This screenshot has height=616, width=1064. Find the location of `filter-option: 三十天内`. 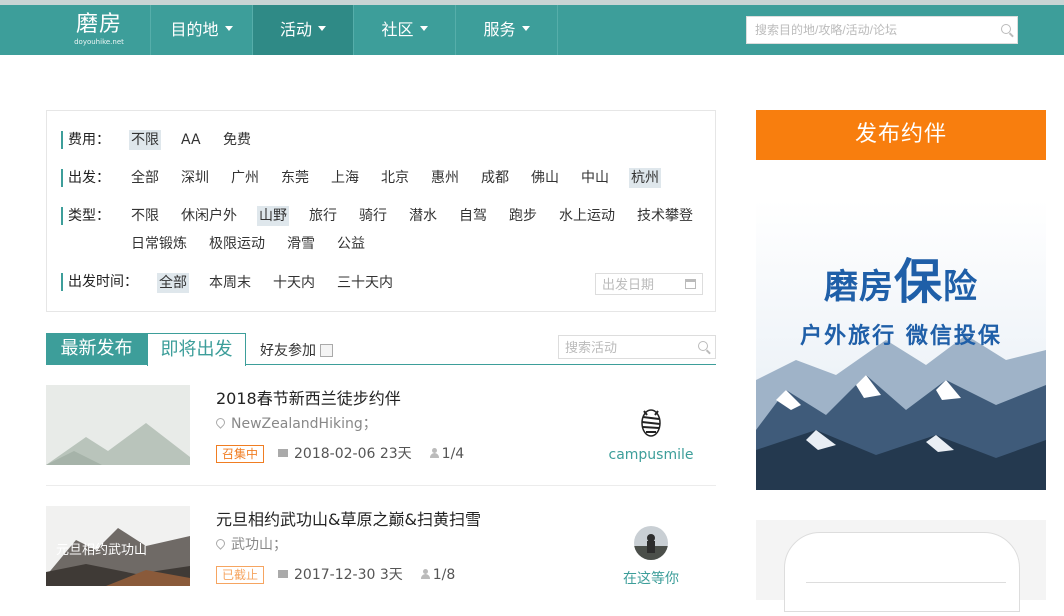

filter-option: 三十天内 is located at coordinates (365, 283).